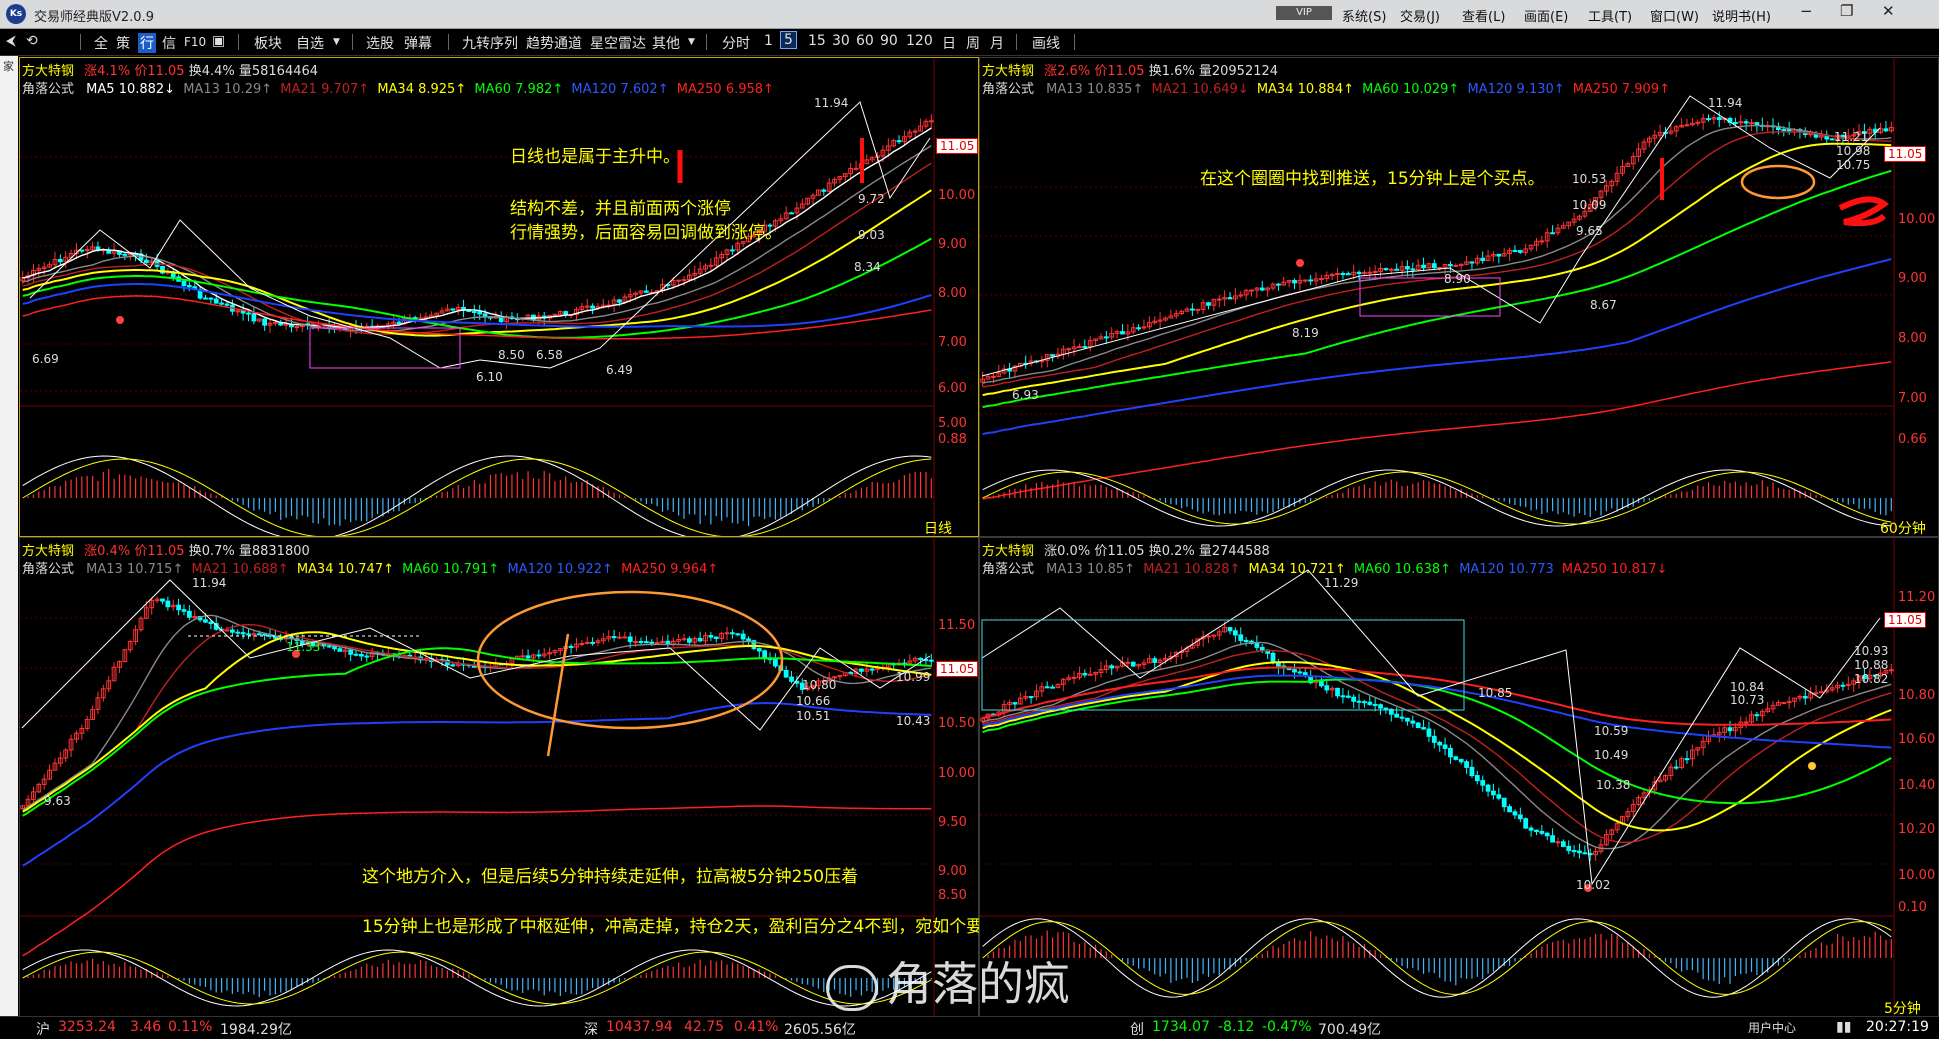 Image resolution: width=1939 pixels, height=1039 pixels. I want to click on tb-period-120: 120, so click(919, 41).